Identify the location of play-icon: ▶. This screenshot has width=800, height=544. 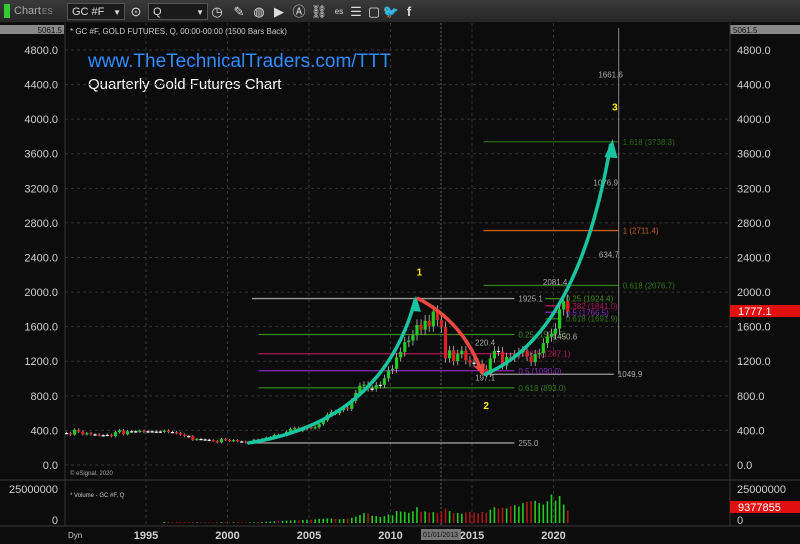
(279, 11).